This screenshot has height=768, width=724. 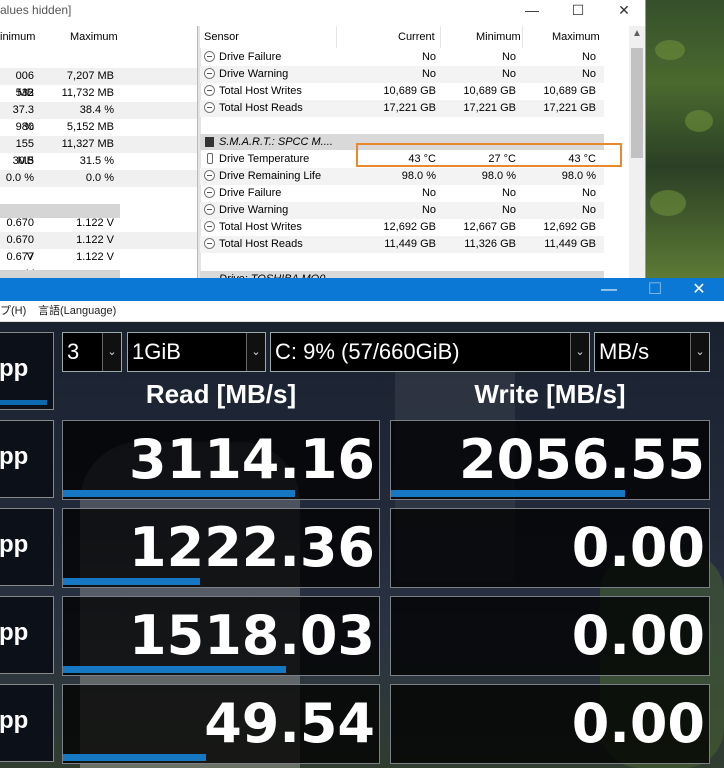 What do you see at coordinates (27, 547) in the screenshot?
I see `test-button-2: pp` at bounding box center [27, 547].